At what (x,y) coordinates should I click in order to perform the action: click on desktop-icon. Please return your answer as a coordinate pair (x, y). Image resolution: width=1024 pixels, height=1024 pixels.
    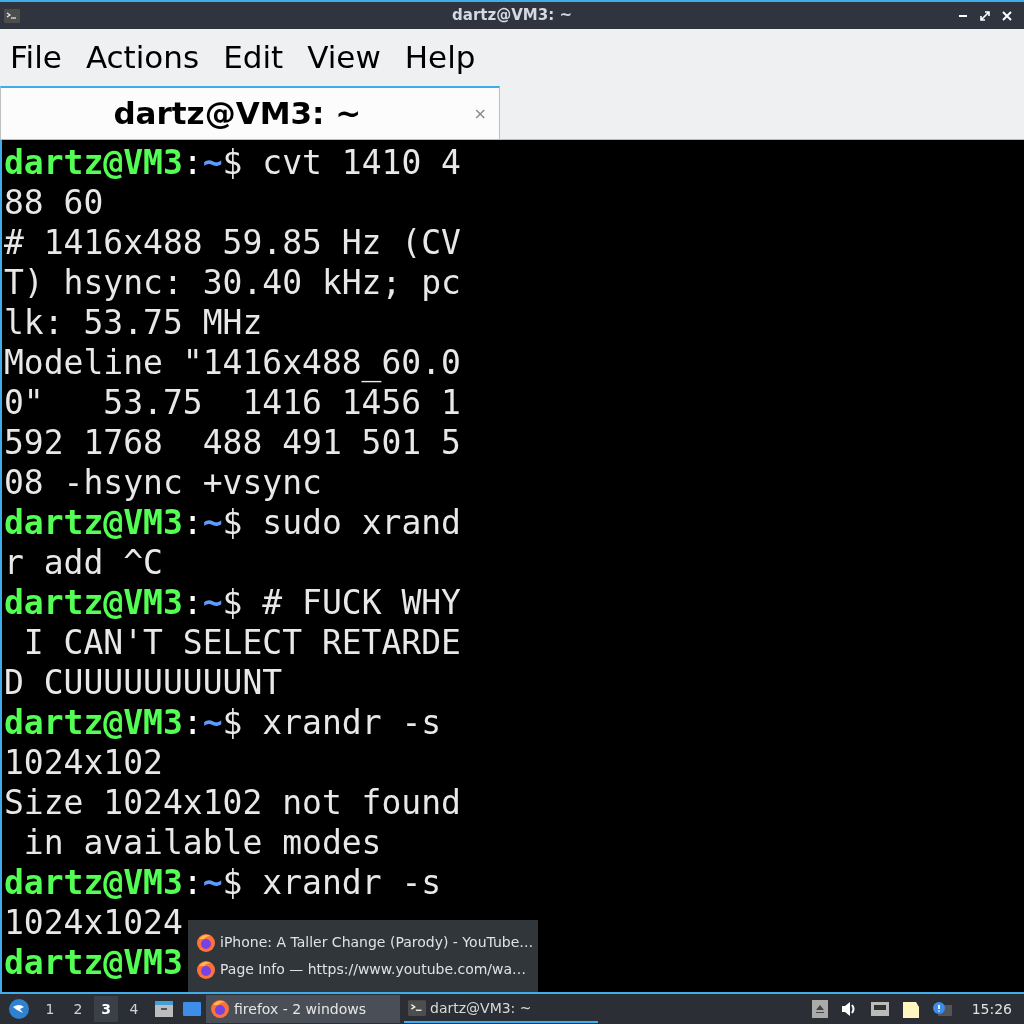
    Looking at the image, I should click on (192, 1009).